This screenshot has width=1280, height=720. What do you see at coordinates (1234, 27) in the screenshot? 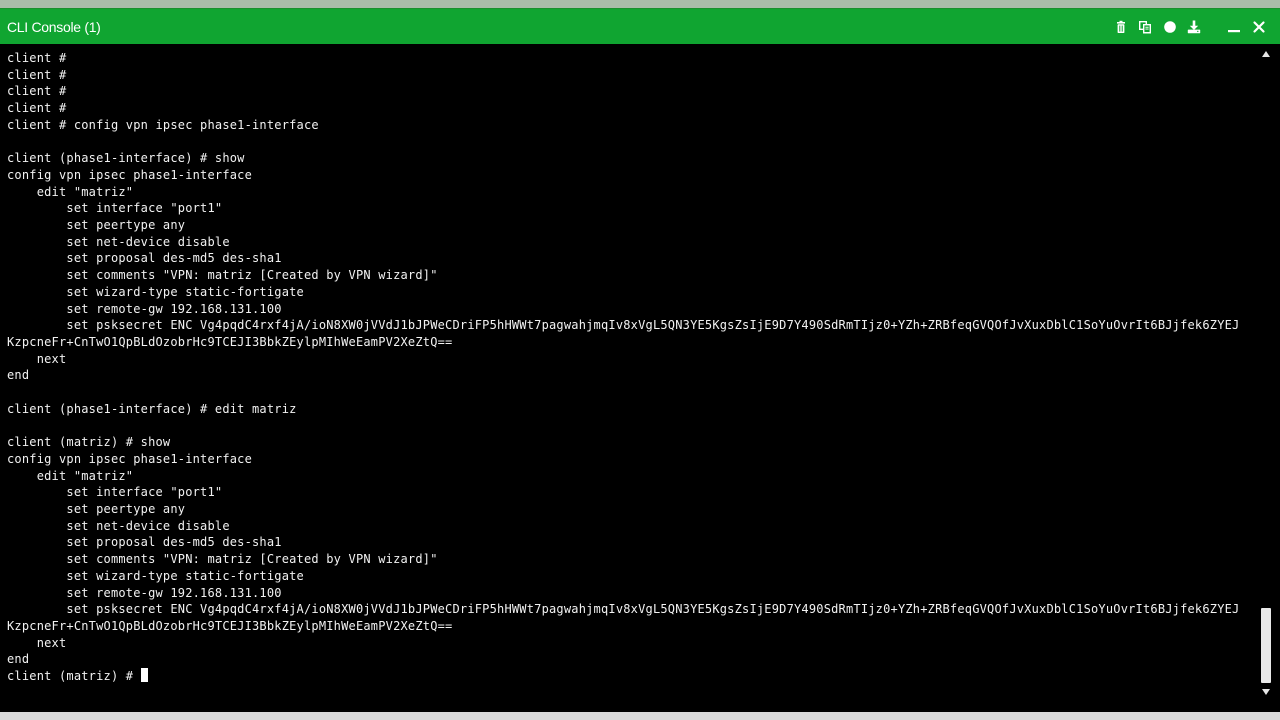
I see `minimize-icon` at bounding box center [1234, 27].